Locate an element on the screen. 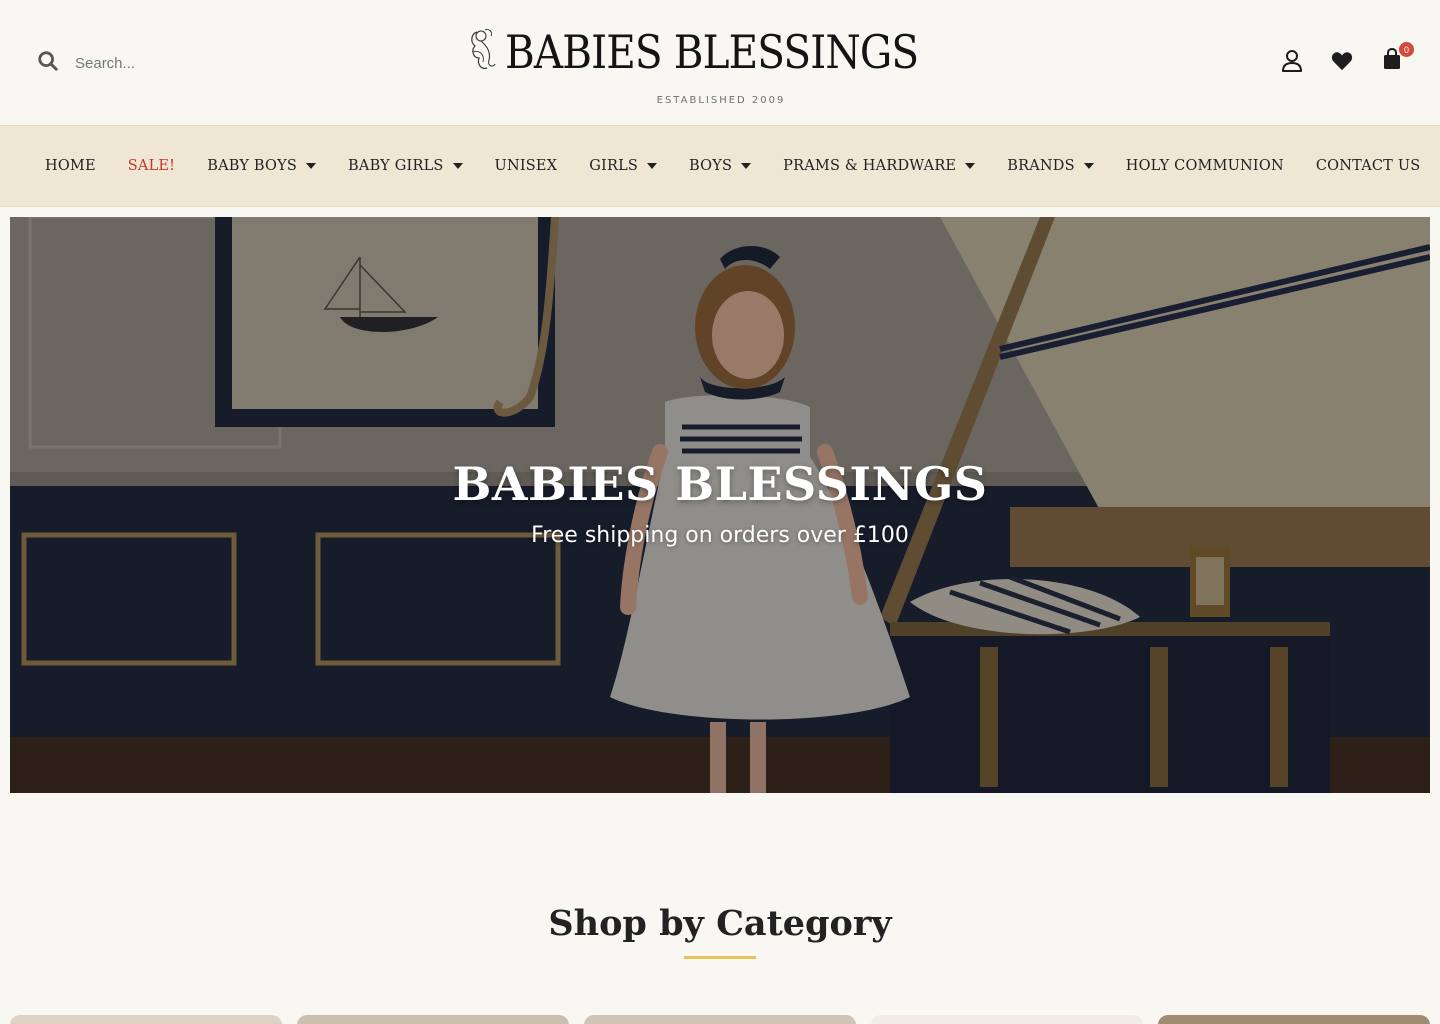 This screenshot has width=1440, height=1024. nav-item-sale: SALE! is located at coordinates (151, 166).